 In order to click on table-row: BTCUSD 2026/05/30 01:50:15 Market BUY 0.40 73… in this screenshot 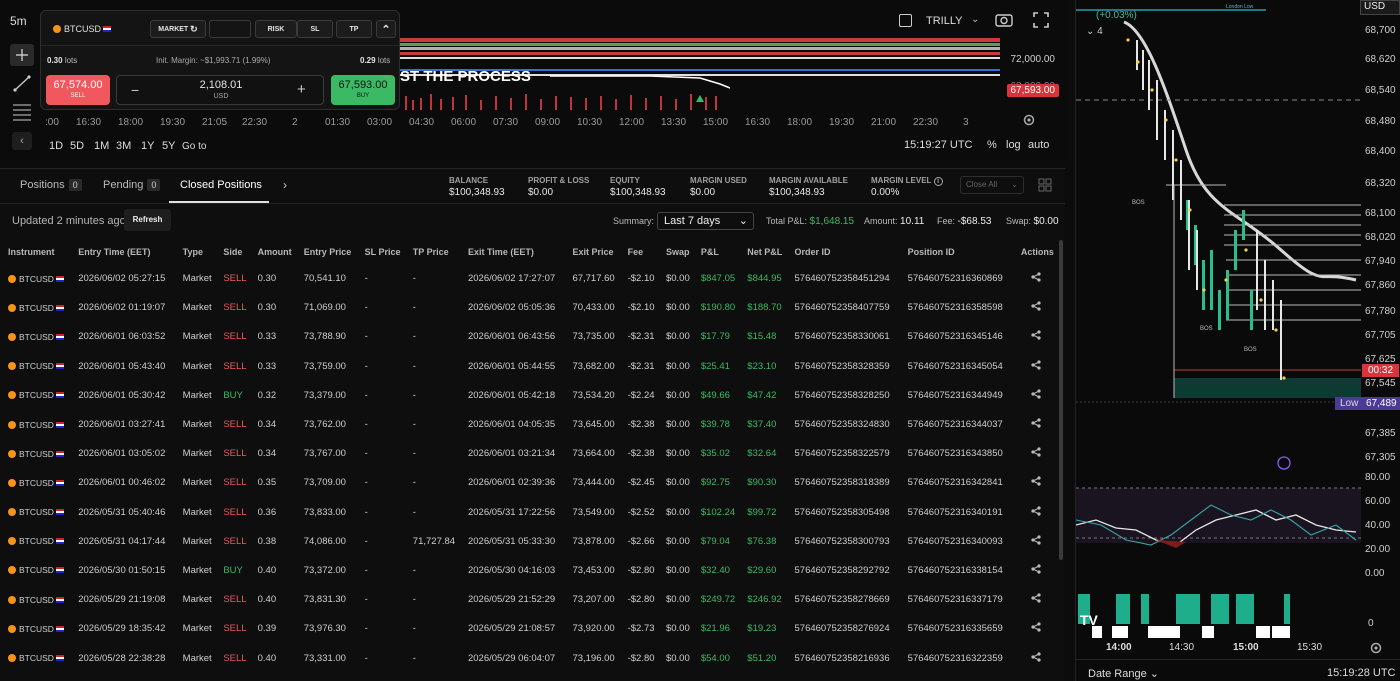, I will do `click(529, 570)`.